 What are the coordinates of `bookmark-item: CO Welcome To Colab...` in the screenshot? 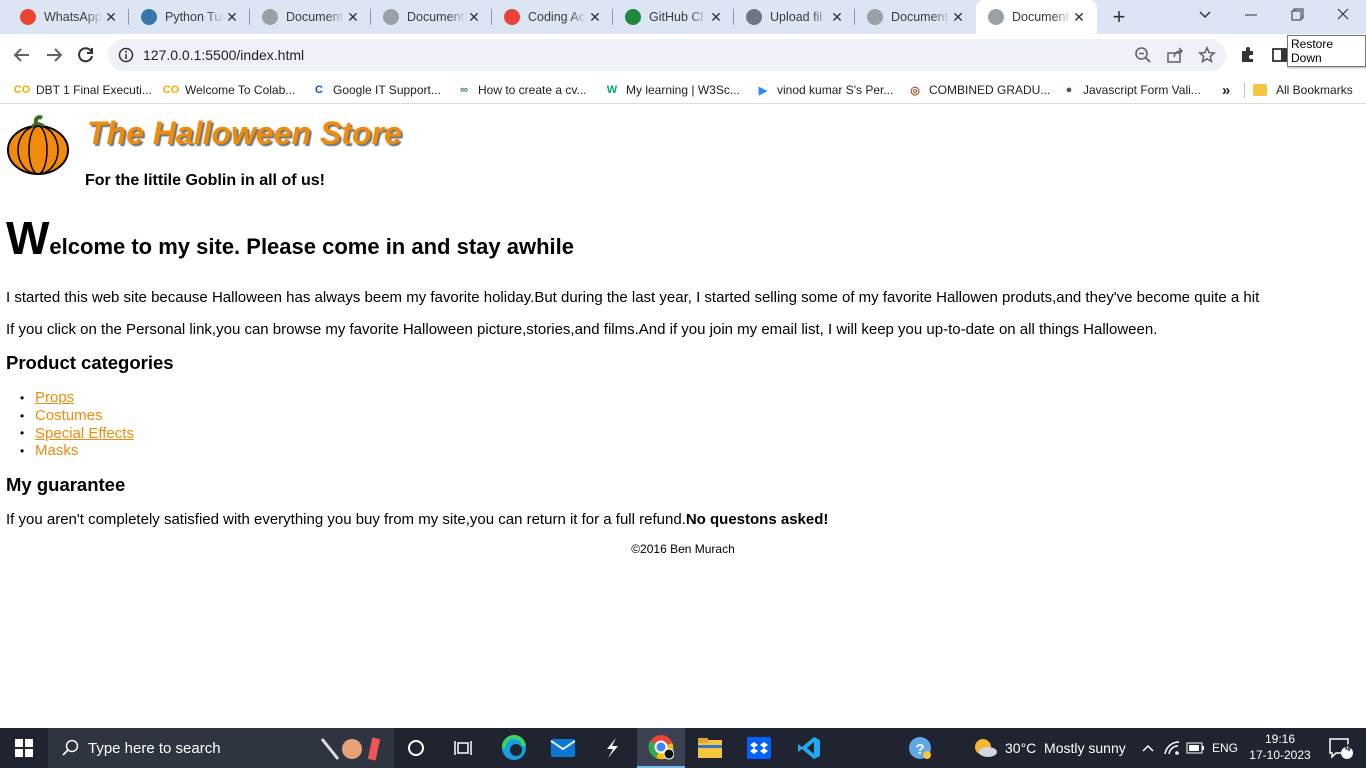 It's located at (229, 90).